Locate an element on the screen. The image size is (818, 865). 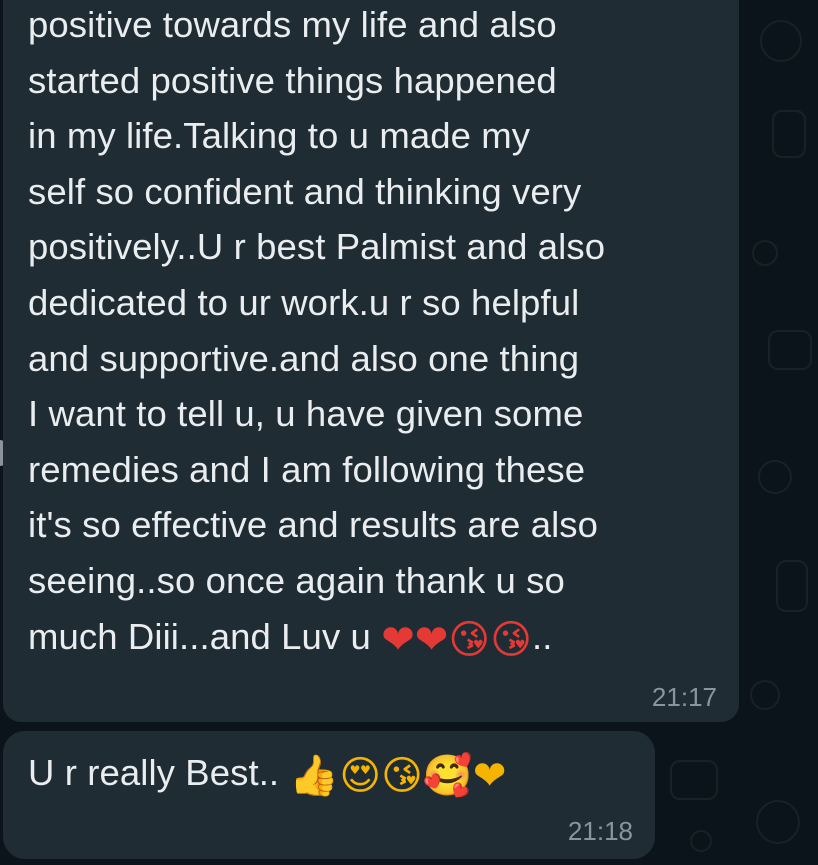
message-emoji: 👍😍😘🥰❤ is located at coordinates (398, 776).